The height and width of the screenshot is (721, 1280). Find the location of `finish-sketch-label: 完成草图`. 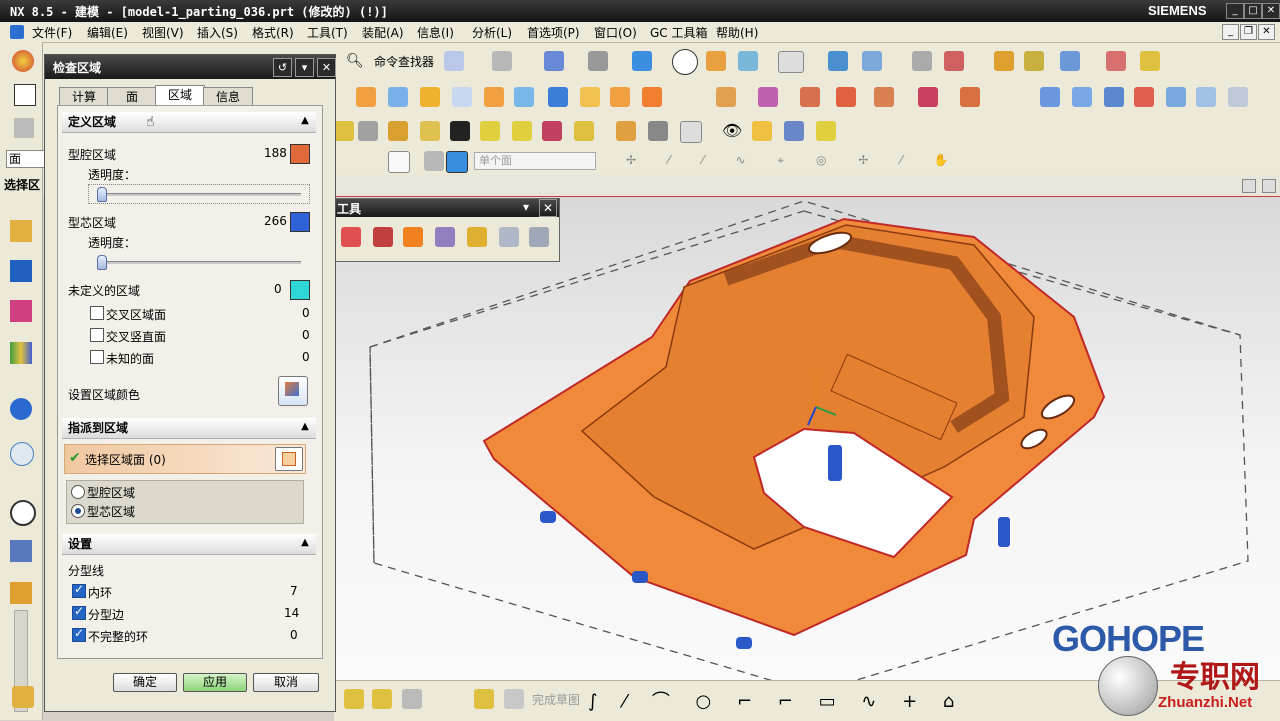

finish-sketch-label: 完成草图 is located at coordinates (556, 699).